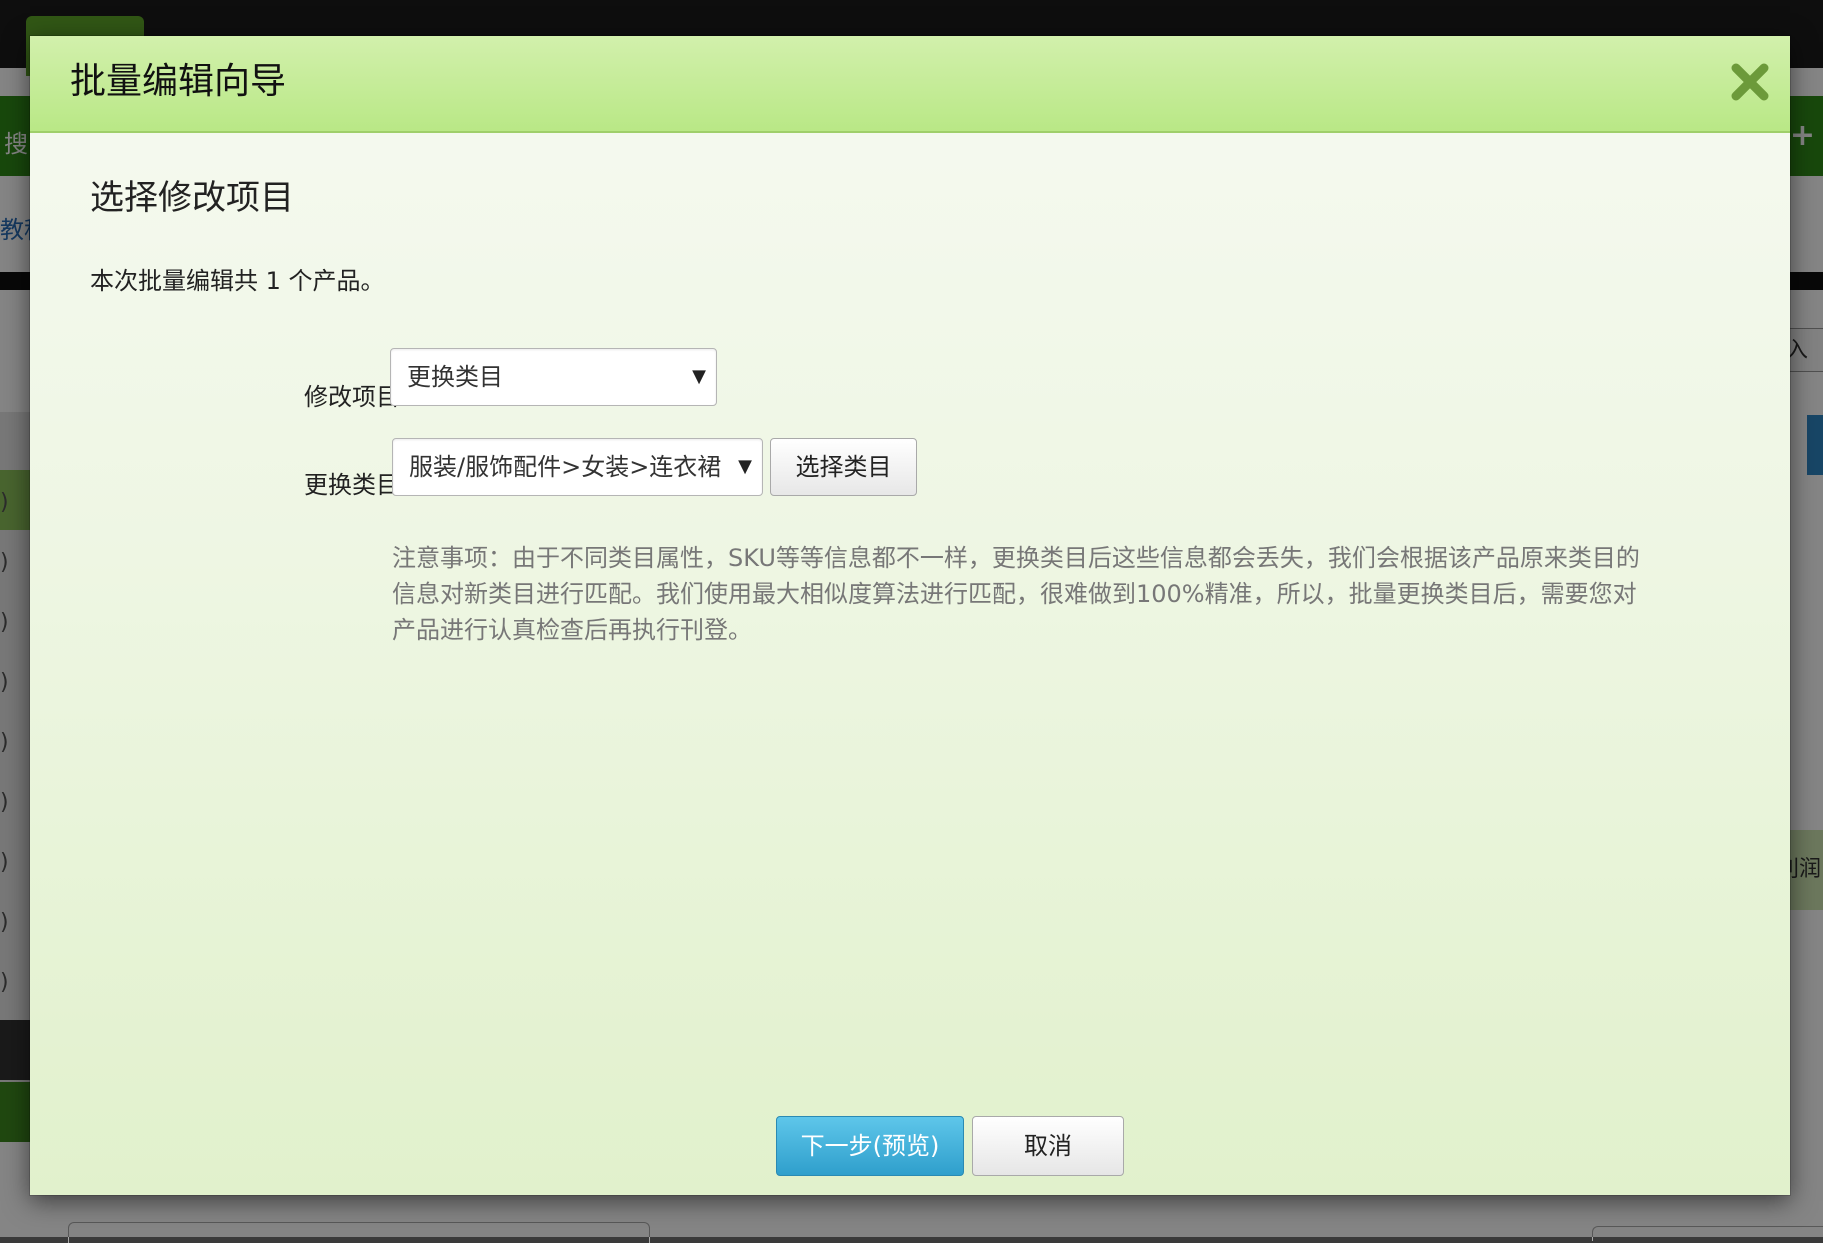 The width and height of the screenshot is (1823, 1243). I want to click on cancel-button: 取消, so click(1048, 1146).